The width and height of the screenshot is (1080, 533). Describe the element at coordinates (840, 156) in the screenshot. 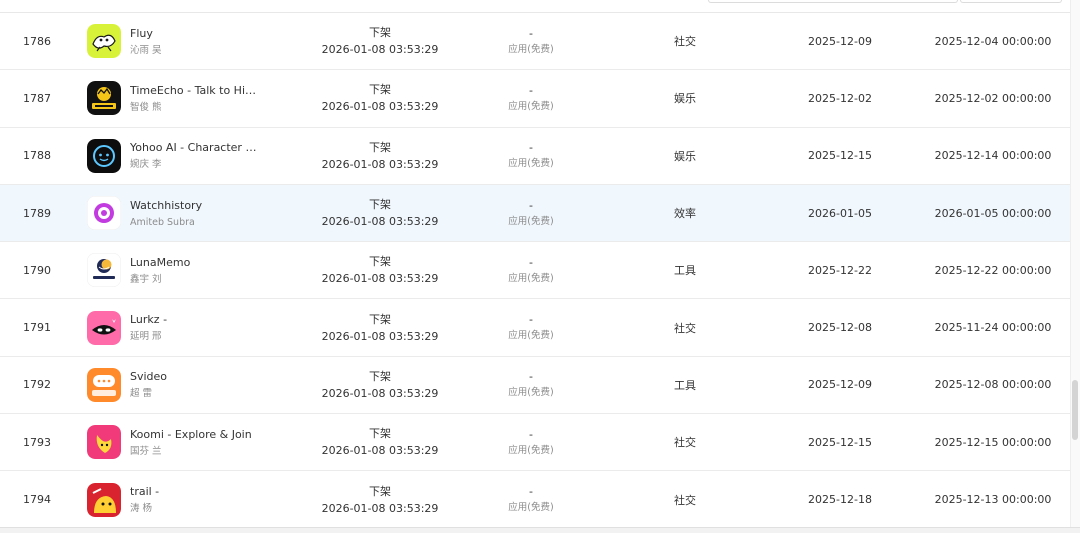

I see `date-cell: 2025-12-15` at that location.